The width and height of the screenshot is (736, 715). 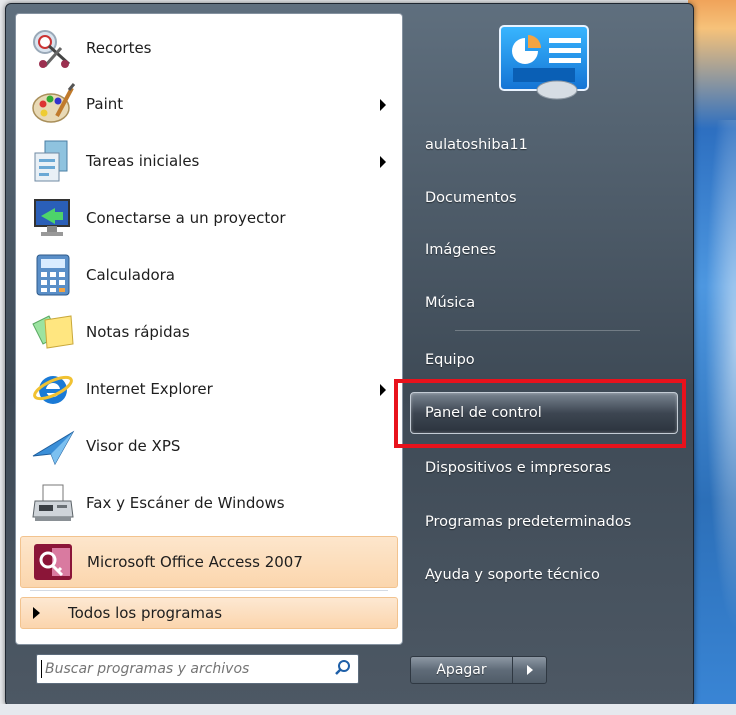 I want to click on user-picture, so click(x=544, y=62).